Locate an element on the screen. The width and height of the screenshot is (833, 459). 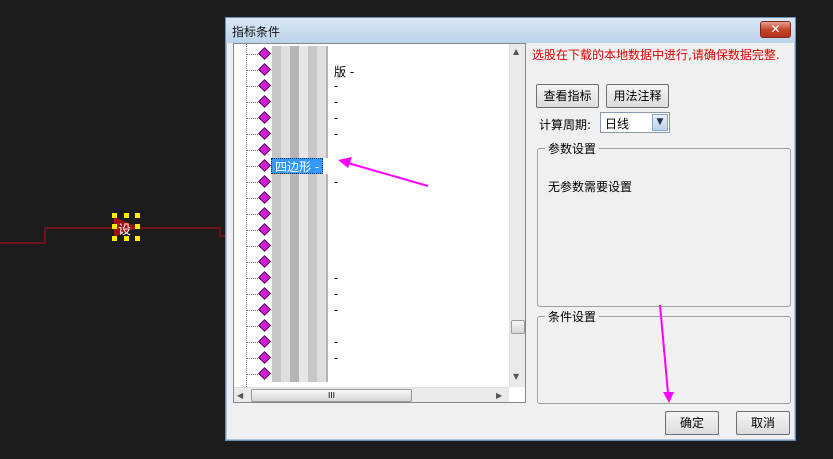
annotation-arrow-tree is located at coordinates (388, 174).